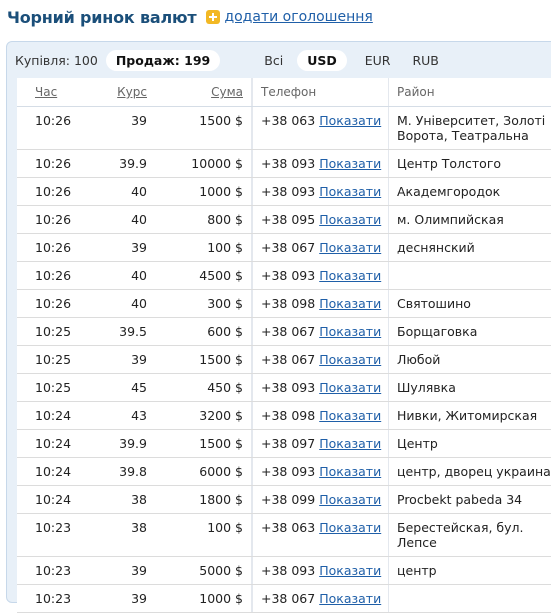  I want to click on phone-cell: +38 095 Показати, so click(320, 219).